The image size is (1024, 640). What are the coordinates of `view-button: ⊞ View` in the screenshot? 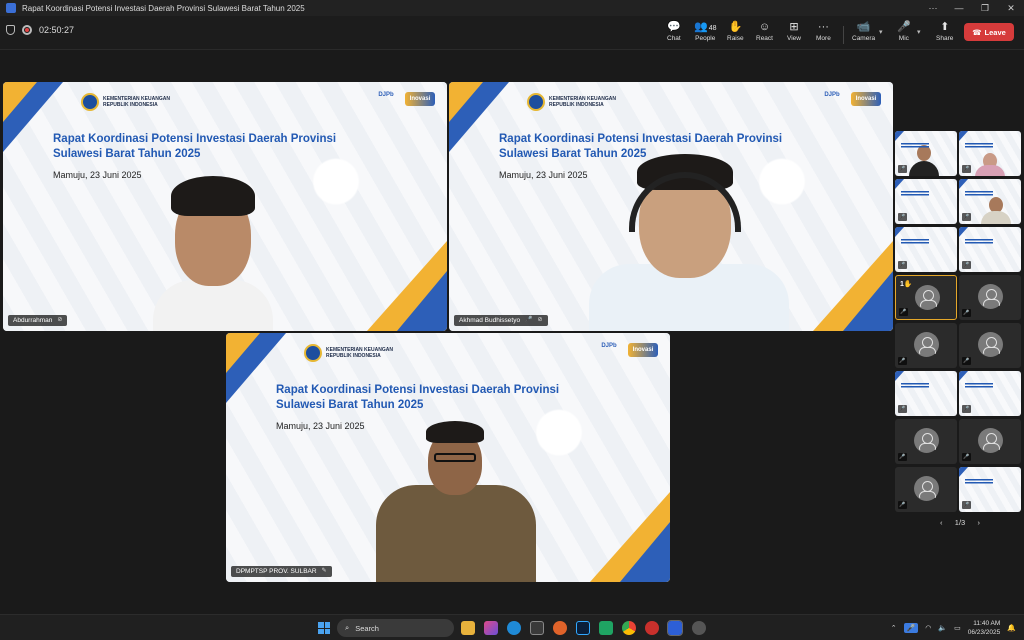 It's located at (794, 34).